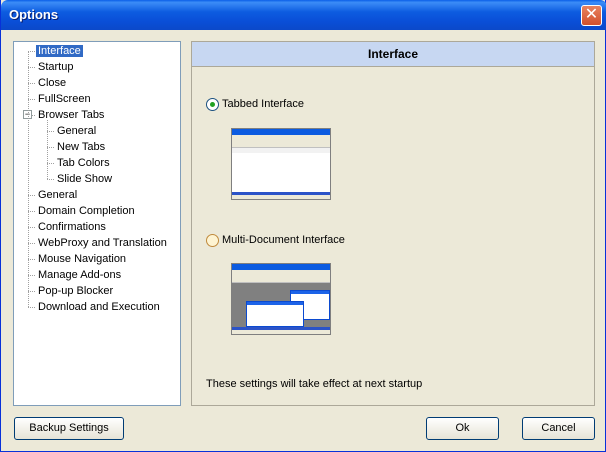  I want to click on tree-item-label: Close, so click(52, 83).